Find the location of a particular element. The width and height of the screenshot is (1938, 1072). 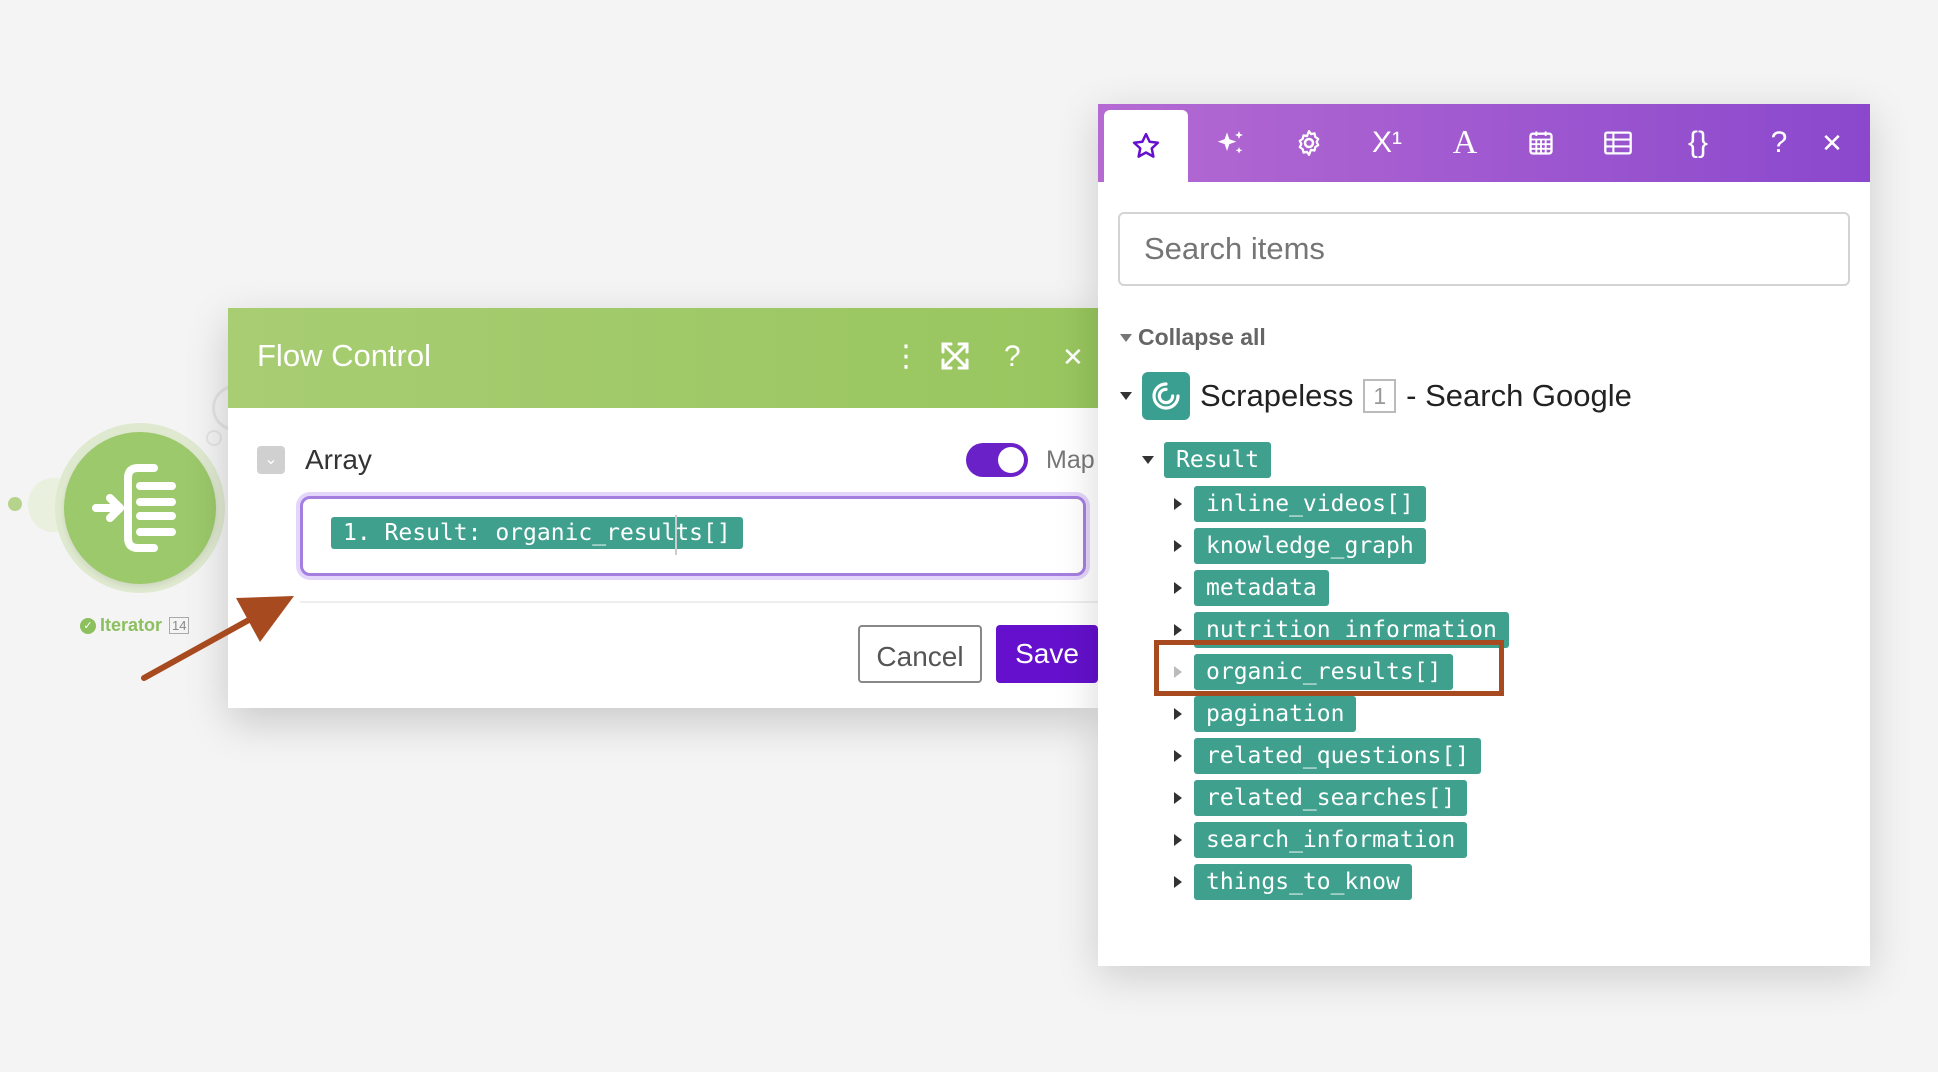

module-suffix: - Search Google is located at coordinates (1519, 395).